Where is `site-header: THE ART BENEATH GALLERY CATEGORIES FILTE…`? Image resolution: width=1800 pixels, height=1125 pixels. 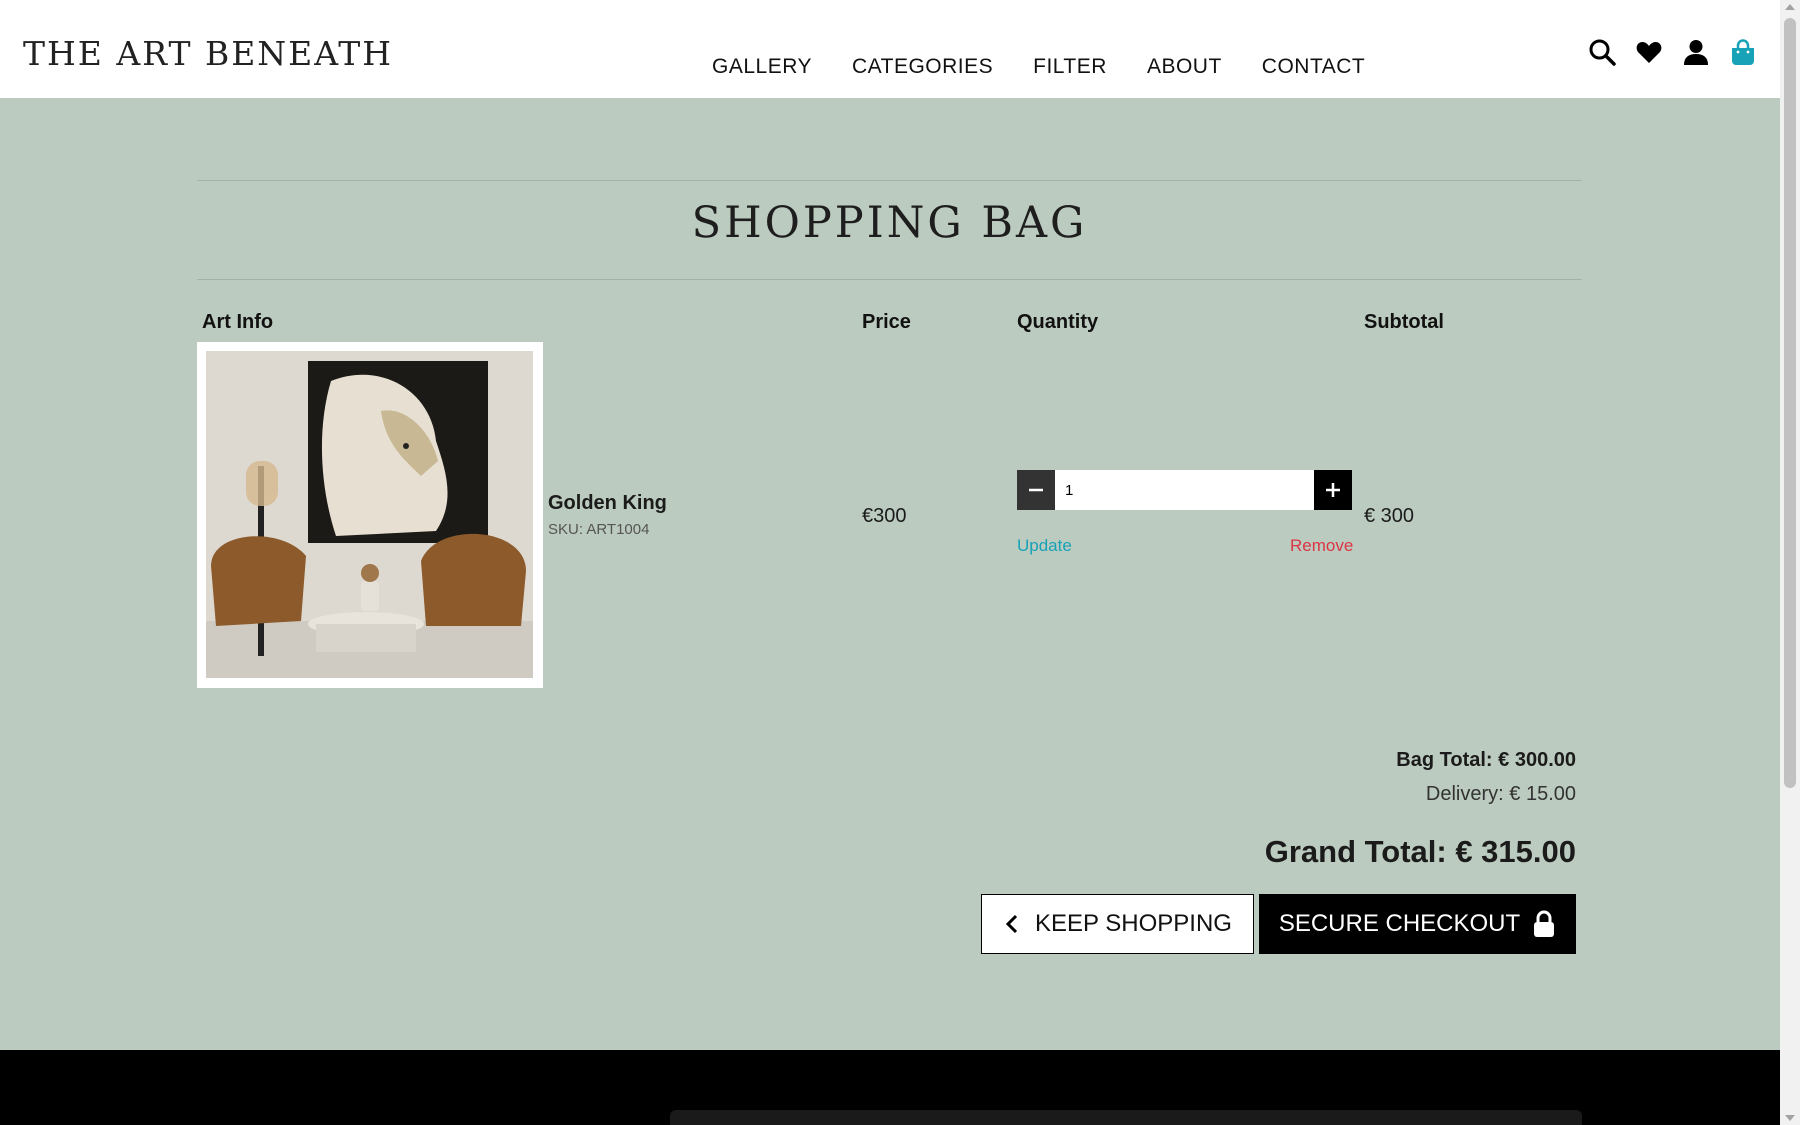 site-header: THE ART BENEATH GALLERY CATEGORIES FILTE… is located at coordinates (890, 49).